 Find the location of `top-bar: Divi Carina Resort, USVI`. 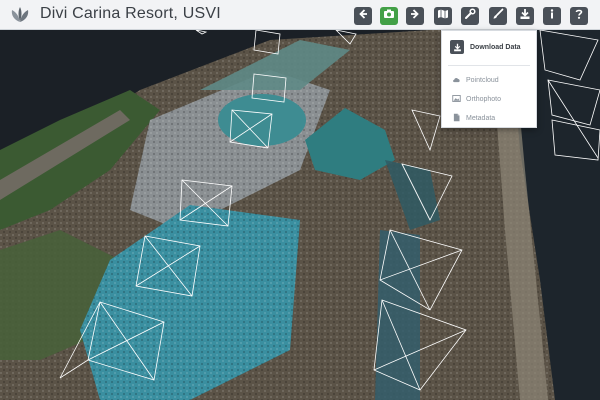

top-bar: Divi Carina Resort, USVI is located at coordinates (300, 15).